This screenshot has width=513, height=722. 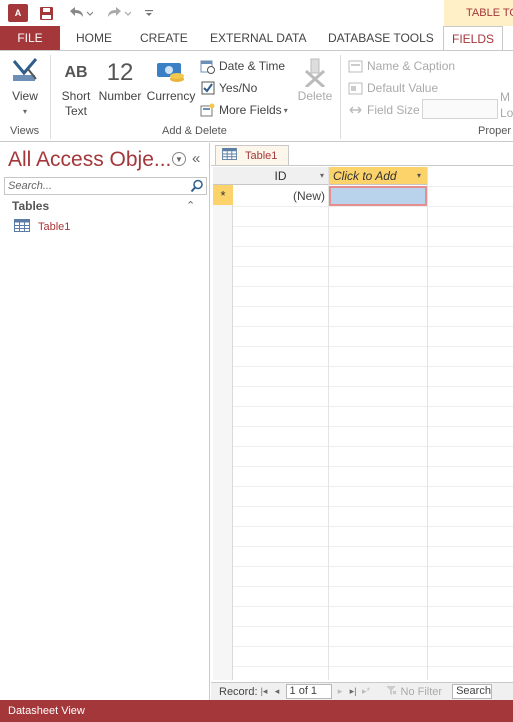 What do you see at coordinates (391, 692) in the screenshot?
I see `filter-icon` at bounding box center [391, 692].